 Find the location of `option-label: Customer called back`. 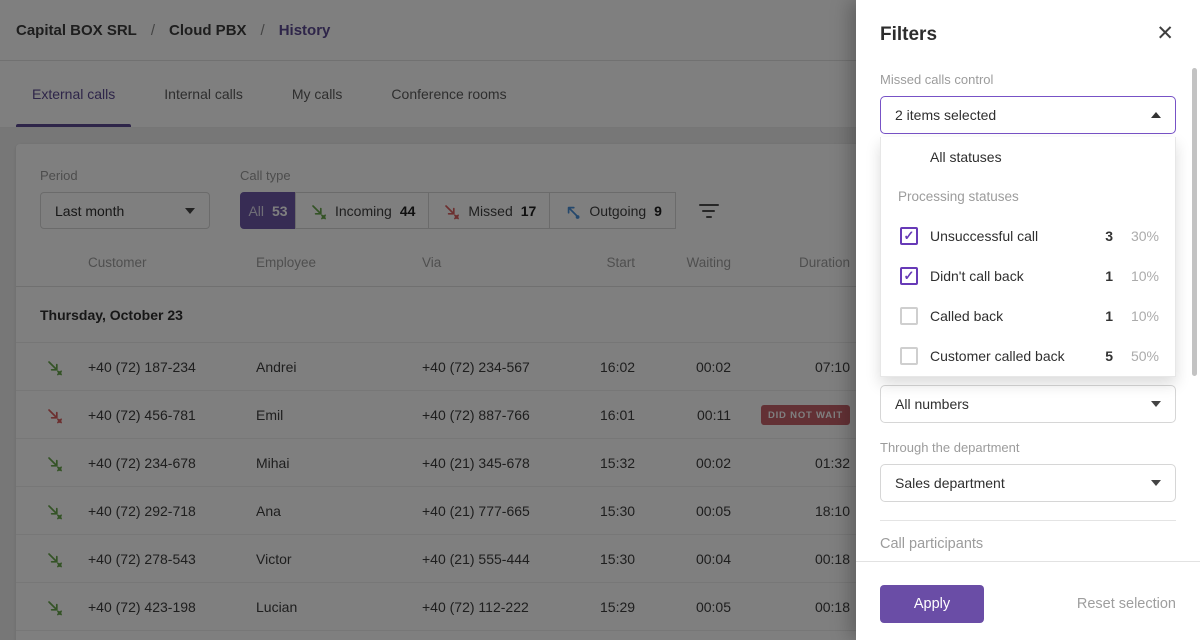

option-label: Customer called back is located at coordinates (997, 356).